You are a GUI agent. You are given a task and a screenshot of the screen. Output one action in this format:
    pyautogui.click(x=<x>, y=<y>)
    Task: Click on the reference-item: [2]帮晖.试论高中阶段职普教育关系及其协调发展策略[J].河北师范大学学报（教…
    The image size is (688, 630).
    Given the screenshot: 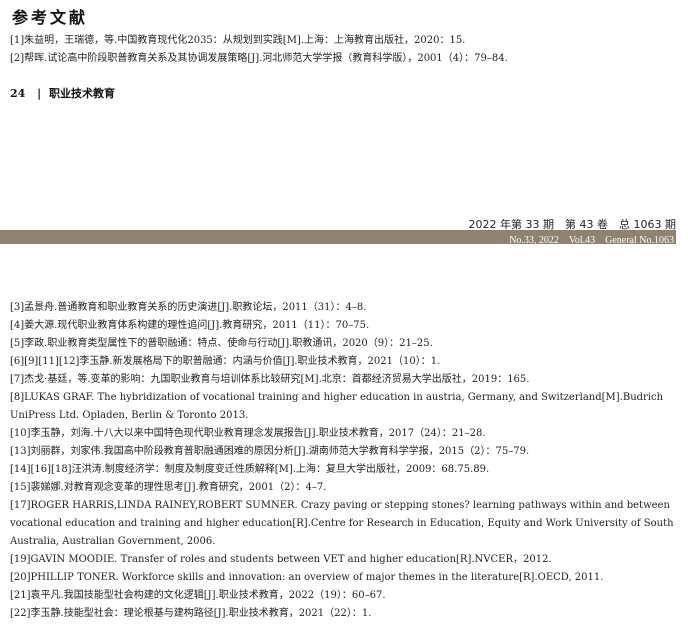 What is the action you would take?
    pyautogui.click(x=259, y=58)
    